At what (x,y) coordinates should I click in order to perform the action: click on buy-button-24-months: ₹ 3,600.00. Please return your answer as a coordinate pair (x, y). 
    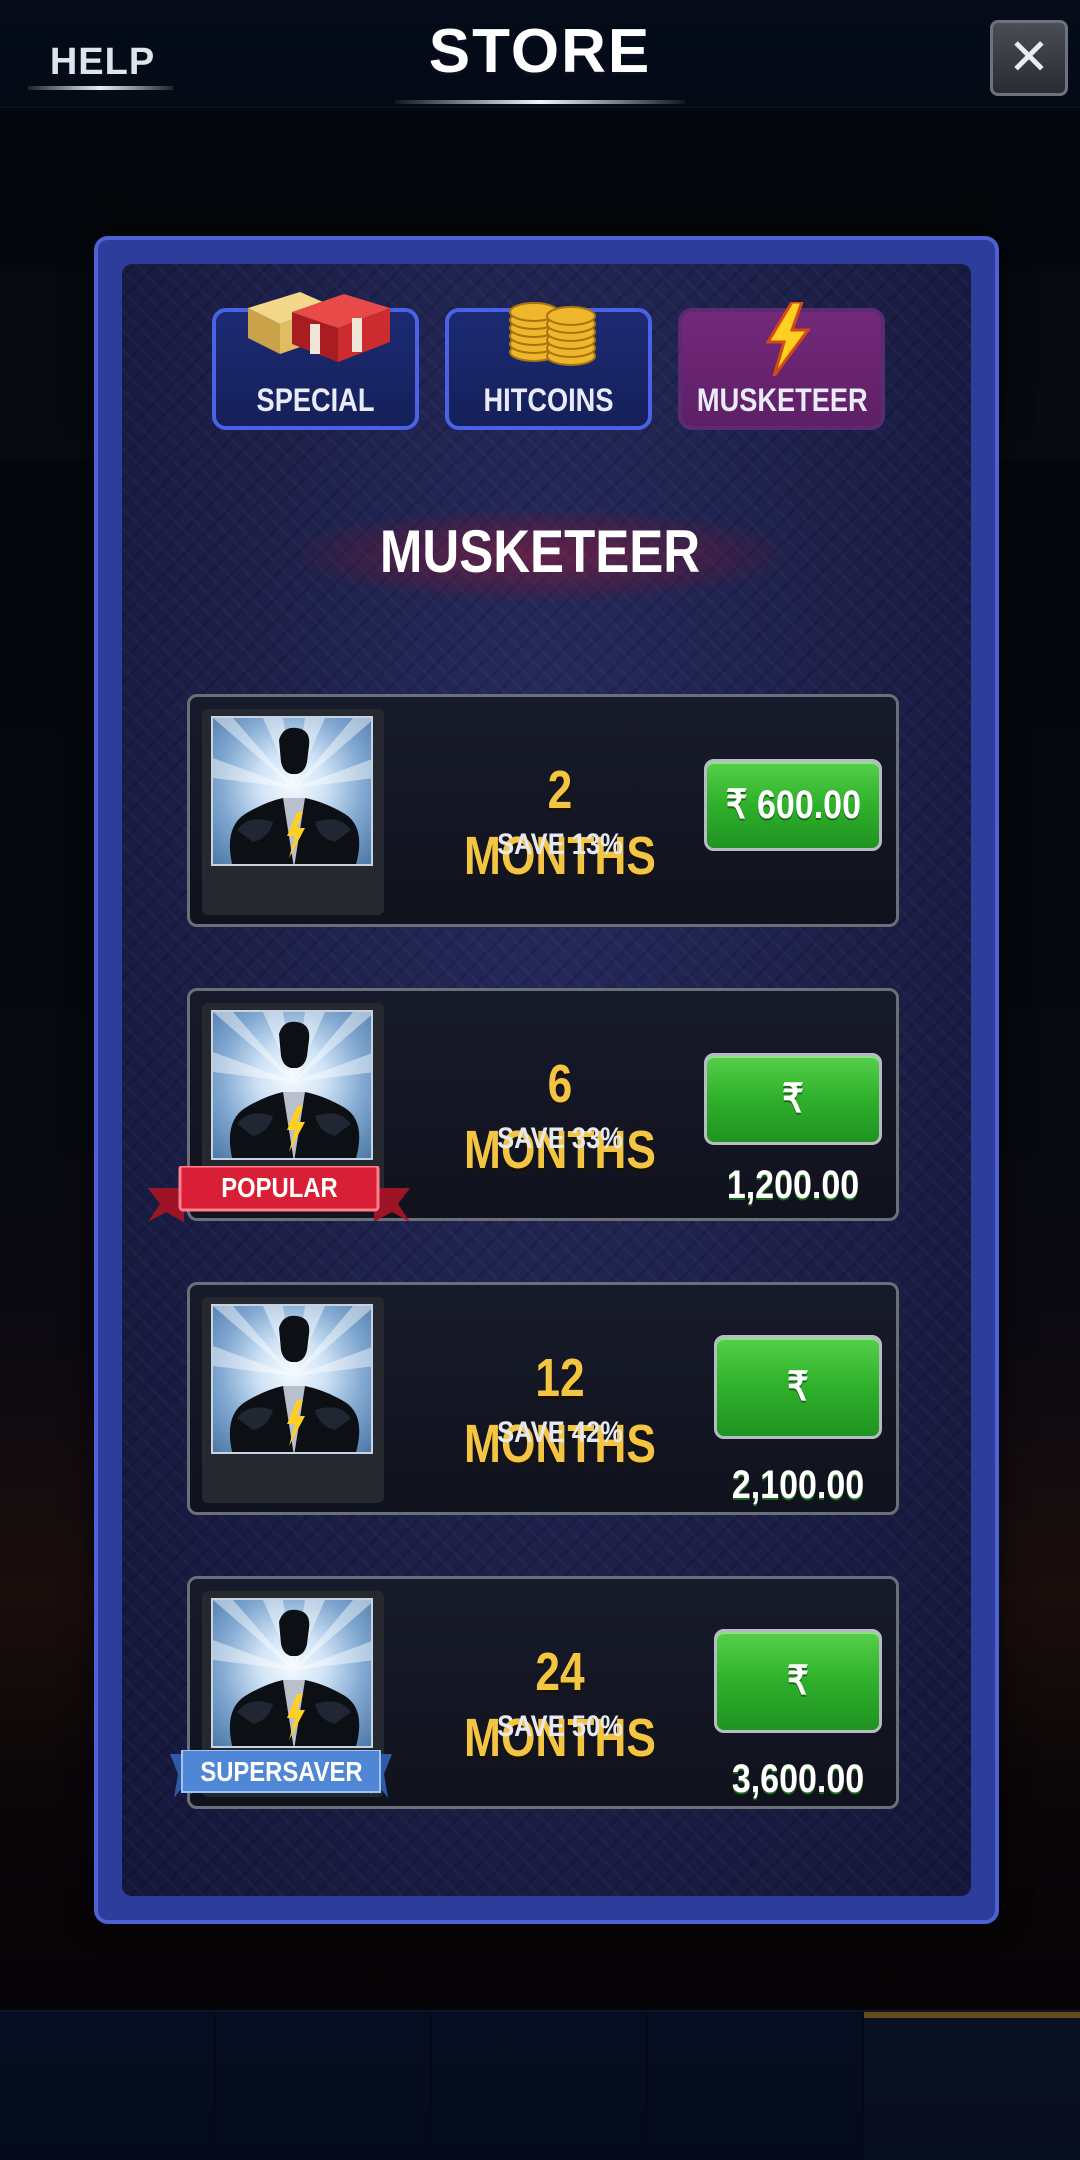
    Looking at the image, I should click on (798, 1715).